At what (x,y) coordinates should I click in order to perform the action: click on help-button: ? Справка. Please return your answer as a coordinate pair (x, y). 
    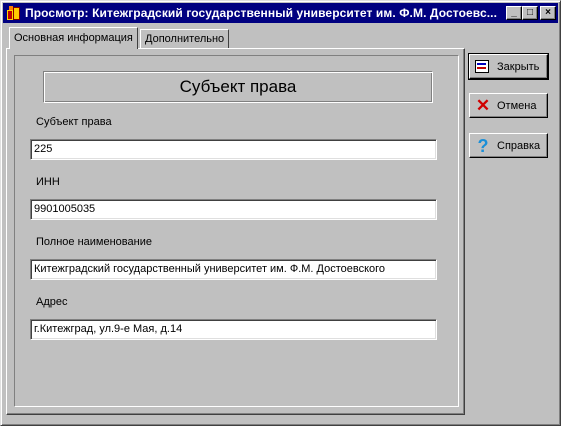
    Looking at the image, I should click on (508, 145).